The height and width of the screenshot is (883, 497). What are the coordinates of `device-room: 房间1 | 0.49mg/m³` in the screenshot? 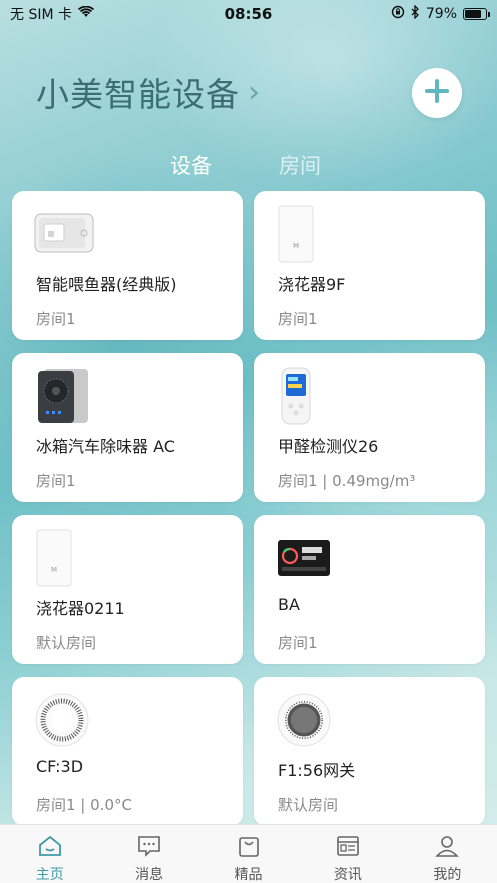 It's located at (347, 481).